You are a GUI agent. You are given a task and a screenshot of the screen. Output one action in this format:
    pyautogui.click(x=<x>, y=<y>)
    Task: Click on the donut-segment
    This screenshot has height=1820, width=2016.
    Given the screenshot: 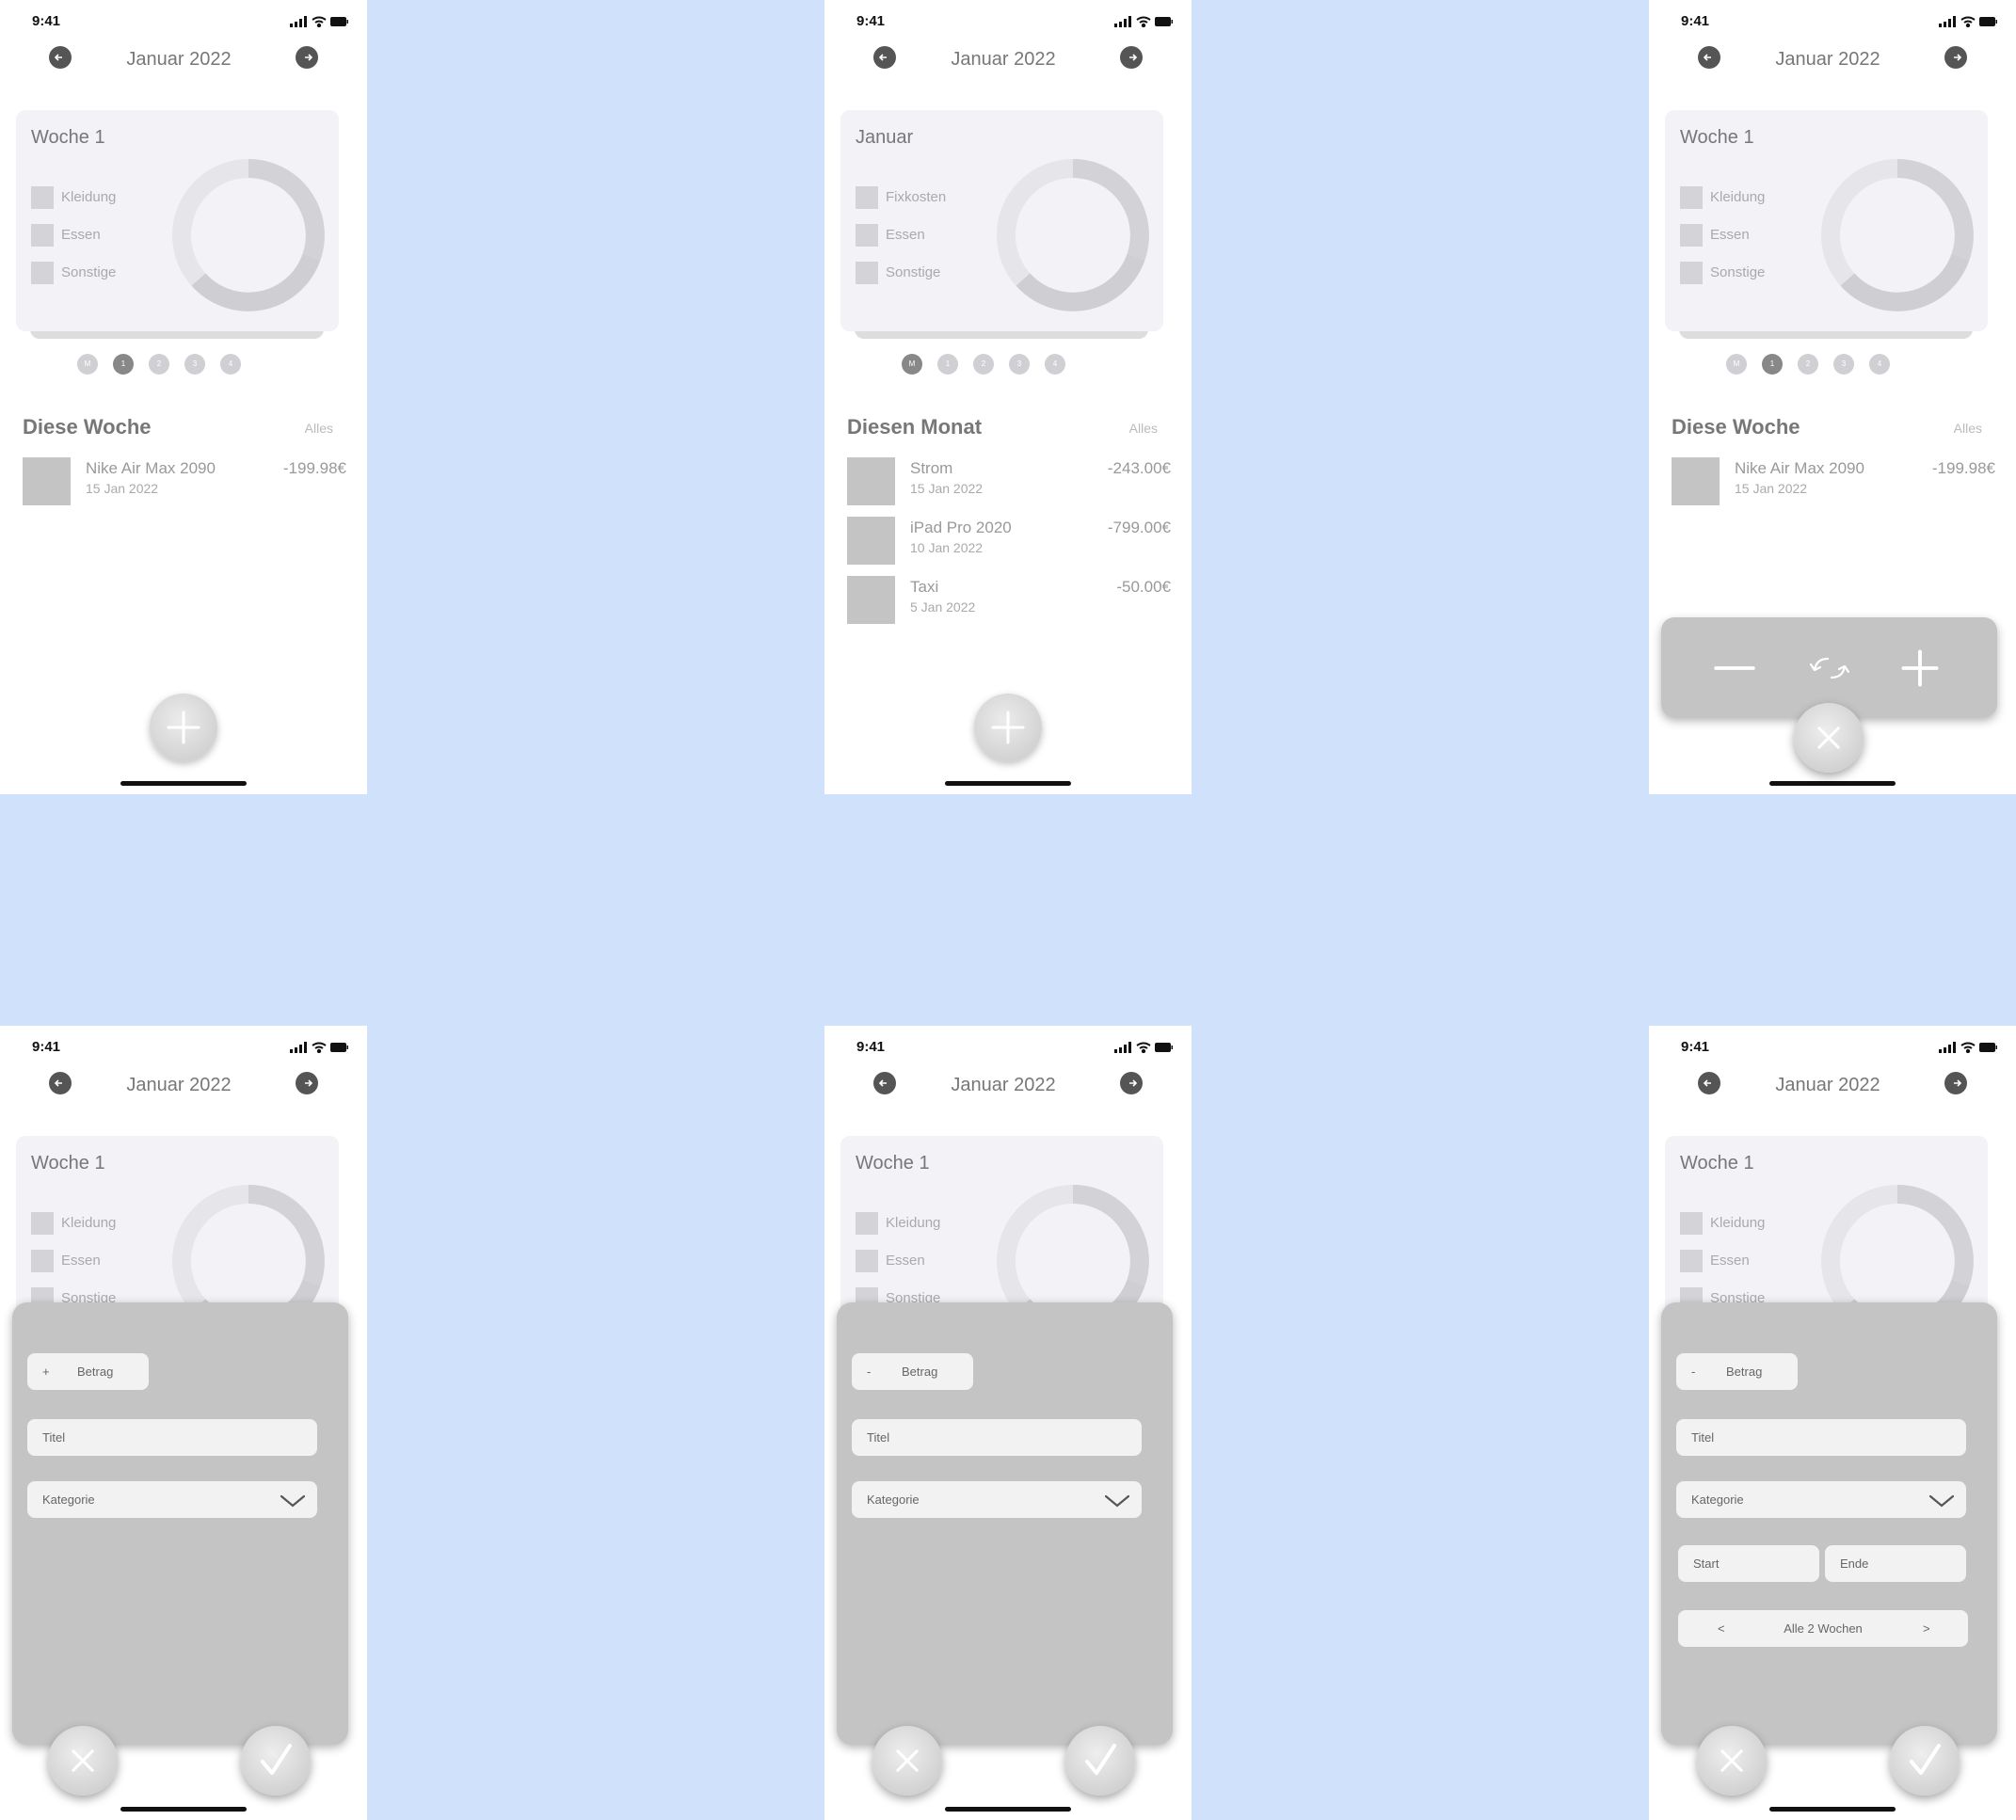 What is the action you would take?
    pyautogui.click(x=1110, y=1235)
    